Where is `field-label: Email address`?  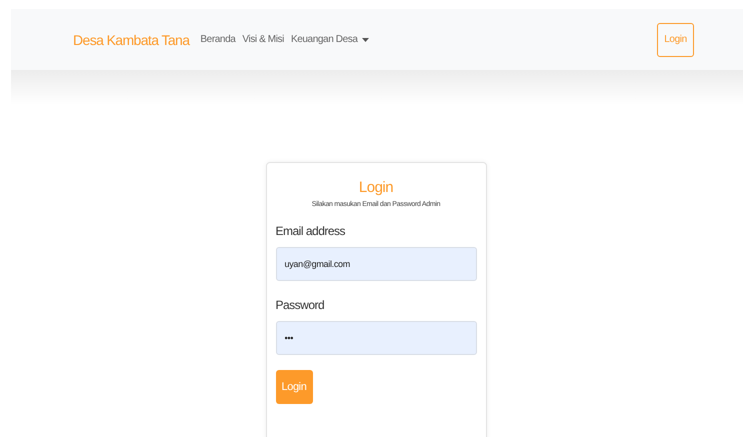
field-label: Email address is located at coordinates (311, 231).